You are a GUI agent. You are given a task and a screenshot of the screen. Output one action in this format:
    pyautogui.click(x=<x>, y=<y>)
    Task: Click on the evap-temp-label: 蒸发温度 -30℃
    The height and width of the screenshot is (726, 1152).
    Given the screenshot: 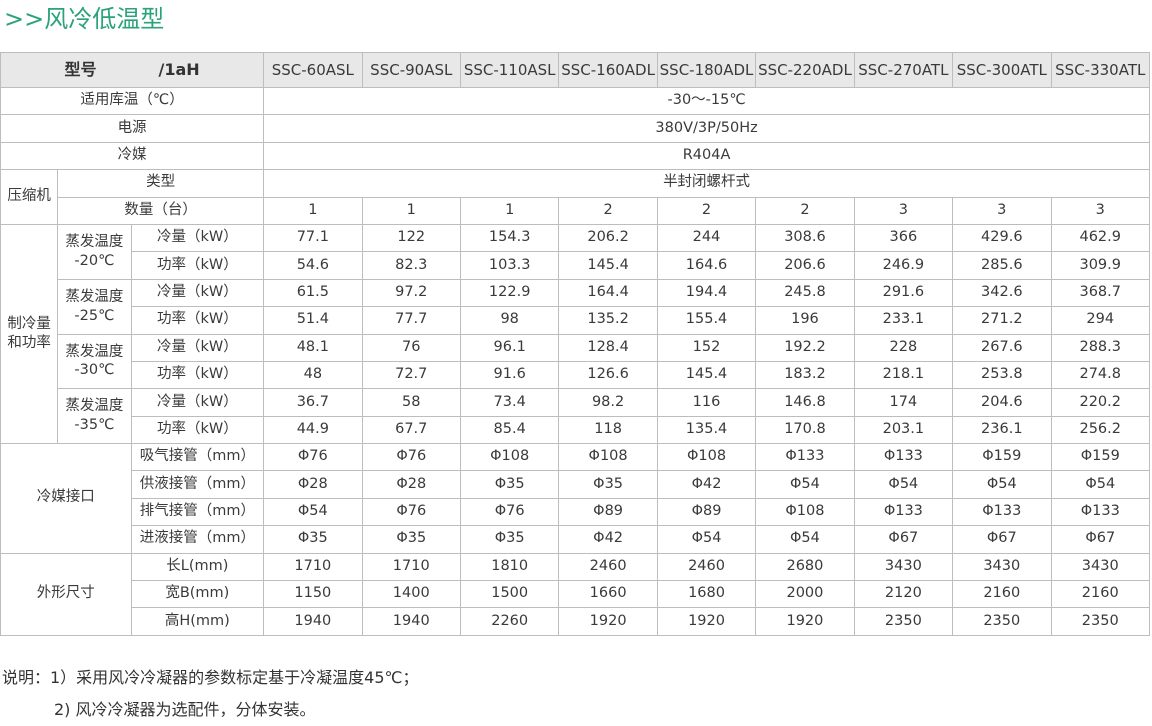 What is the action you would take?
    pyautogui.click(x=94, y=361)
    